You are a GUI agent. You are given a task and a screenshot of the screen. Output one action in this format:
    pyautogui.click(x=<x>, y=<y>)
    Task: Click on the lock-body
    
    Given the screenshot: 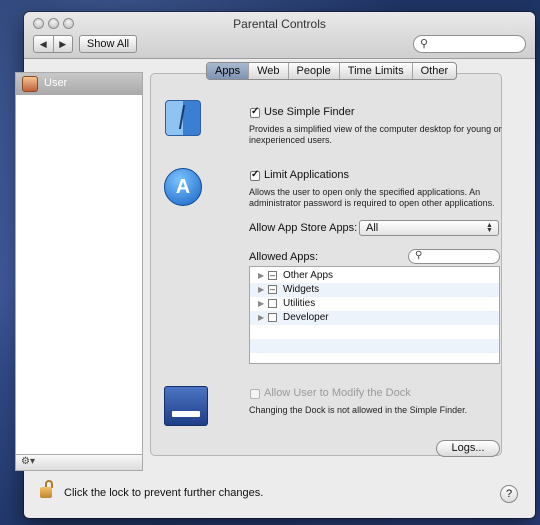 What is the action you would take?
    pyautogui.click(x=46, y=492)
    